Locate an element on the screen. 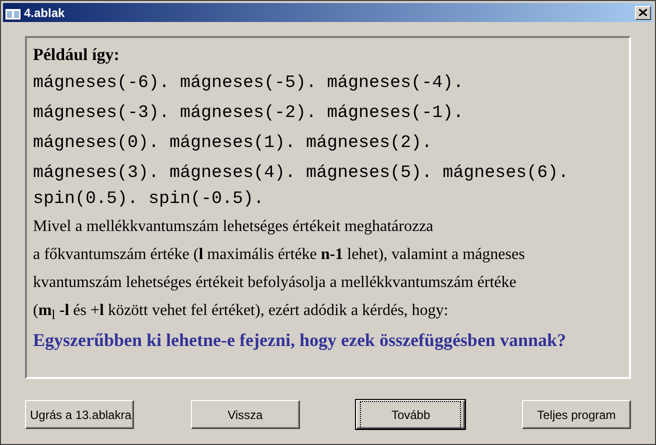 The width and height of the screenshot is (656, 445). code-line: mágneses(-3). mágneses(-2). mágneses(-1). is located at coordinates (249, 113).